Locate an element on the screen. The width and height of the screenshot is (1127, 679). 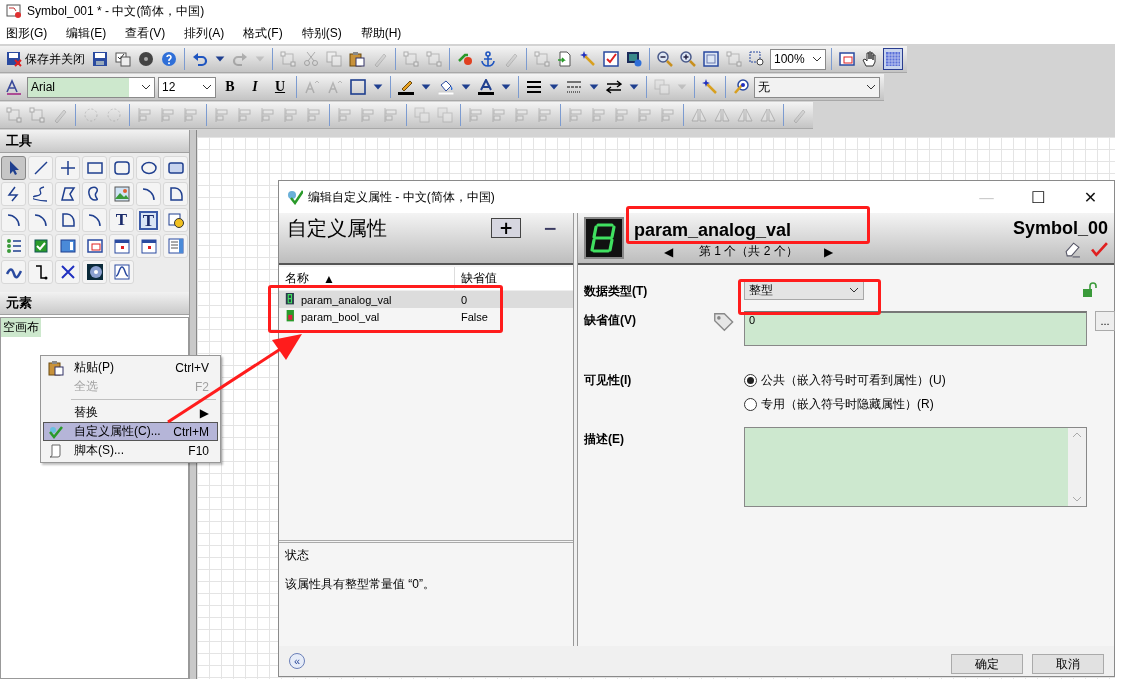
trend-icon is located at coordinates (121, 272).